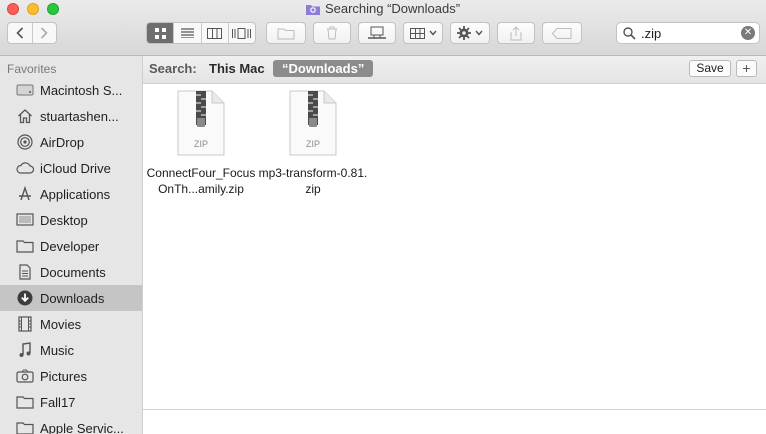  Describe the element at coordinates (75, 168) in the screenshot. I see `sidebar-item-label: iCloud Drive` at that location.